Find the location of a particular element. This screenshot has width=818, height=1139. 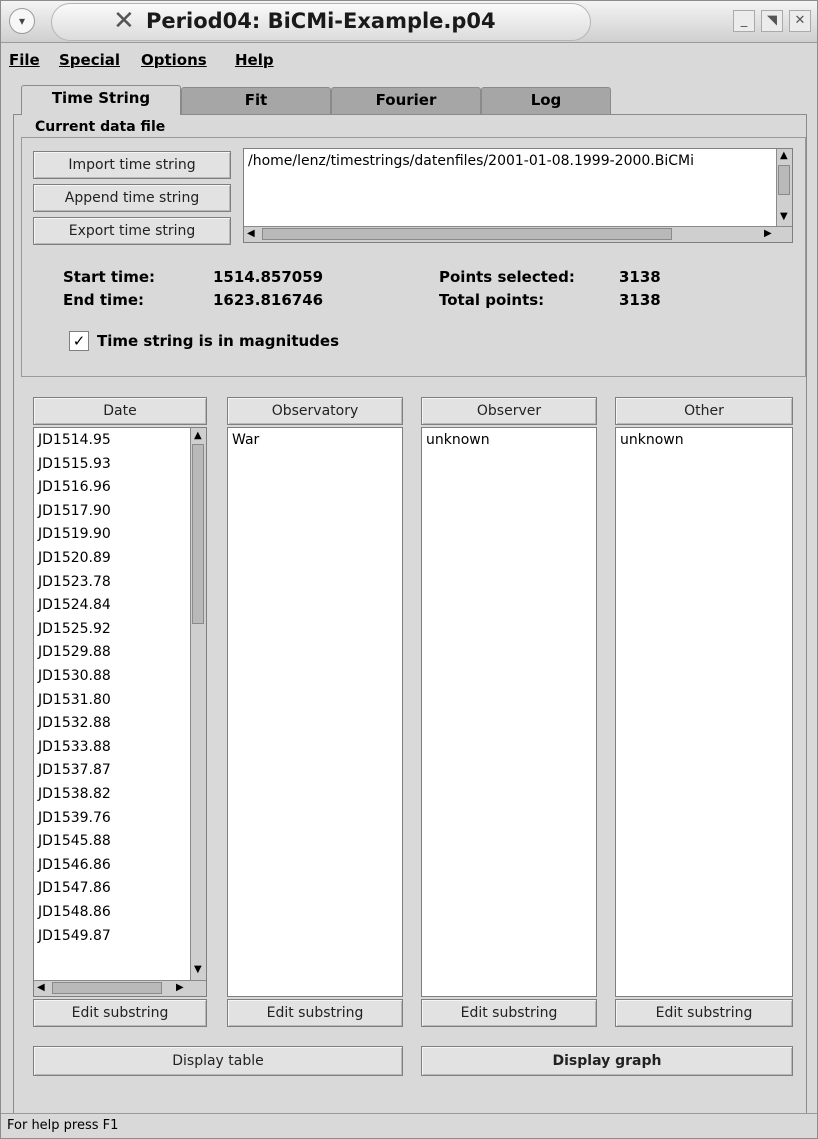

date-list-item: JD1514.95 is located at coordinates (74, 440).